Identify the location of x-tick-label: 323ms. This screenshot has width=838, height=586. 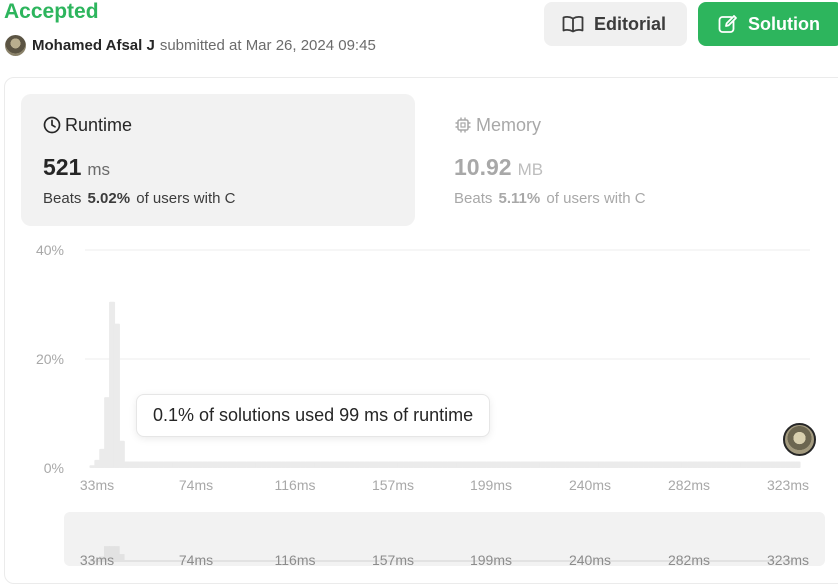
(788, 485).